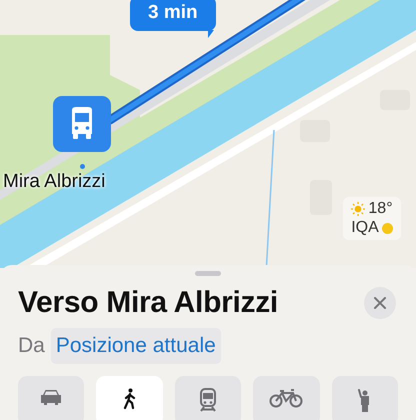  I want to click on air-quality-label: IQA, so click(365, 228).